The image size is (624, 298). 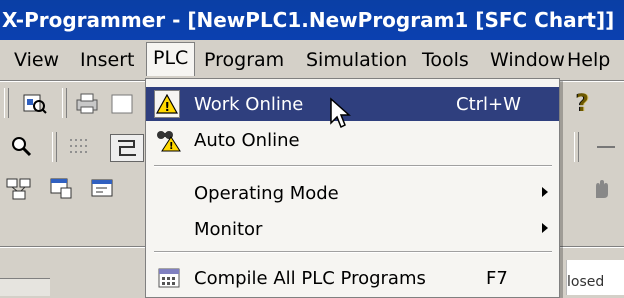 I want to click on menu-item-shortcut: F7, so click(x=497, y=278).